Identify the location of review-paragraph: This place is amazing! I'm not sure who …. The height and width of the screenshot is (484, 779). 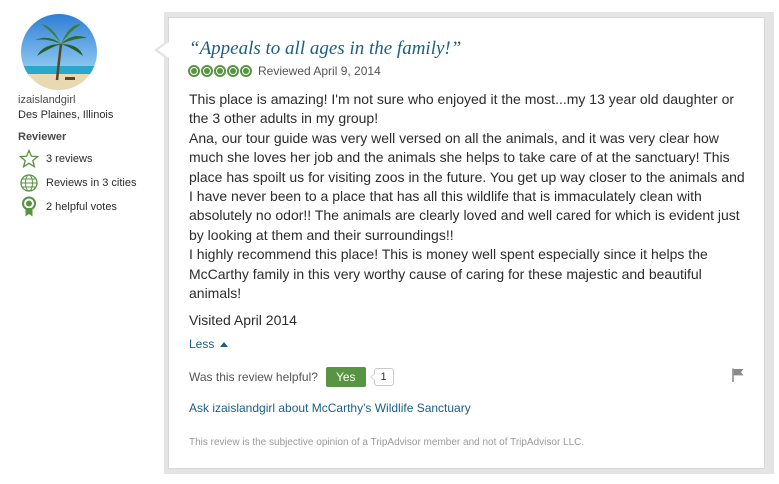
(462, 109).